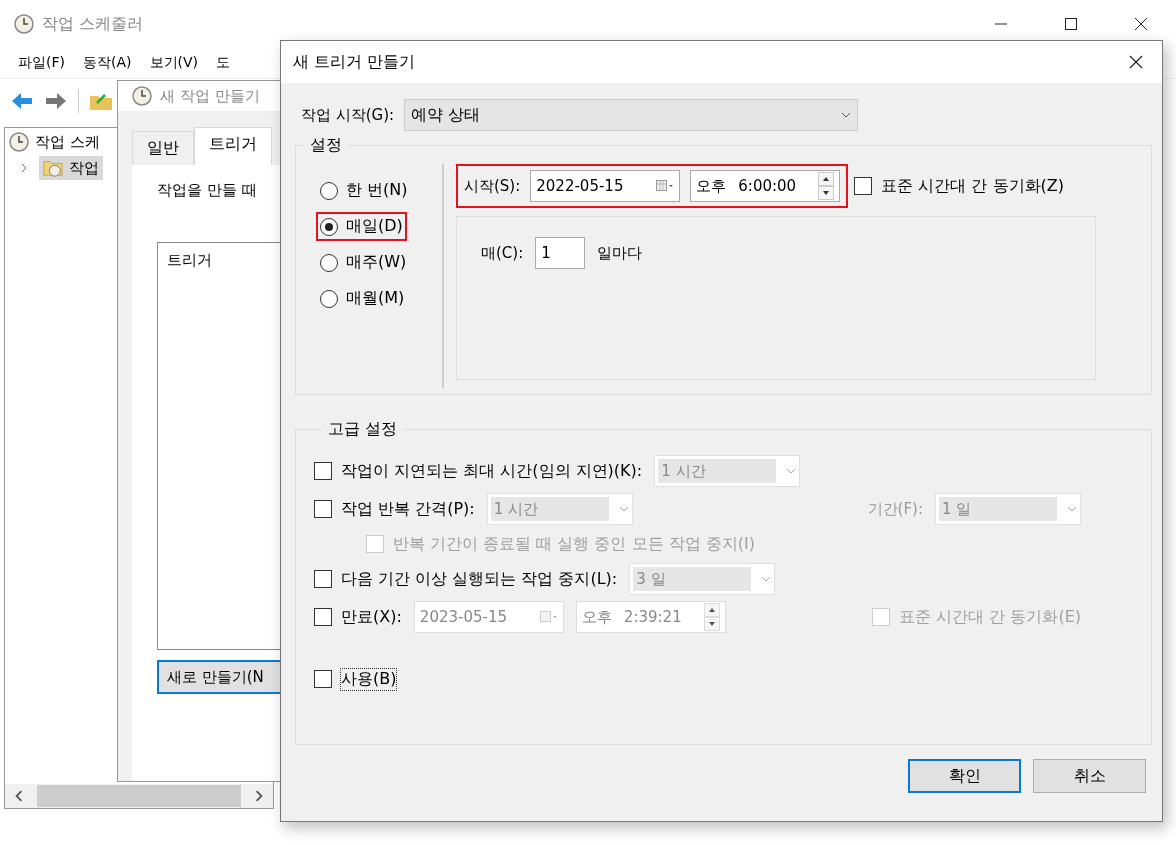 This screenshot has height=845, width=1176. What do you see at coordinates (210, 96) in the screenshot?
I see `window-title: 새 작업 만들기` at bounding box center [210, 96].